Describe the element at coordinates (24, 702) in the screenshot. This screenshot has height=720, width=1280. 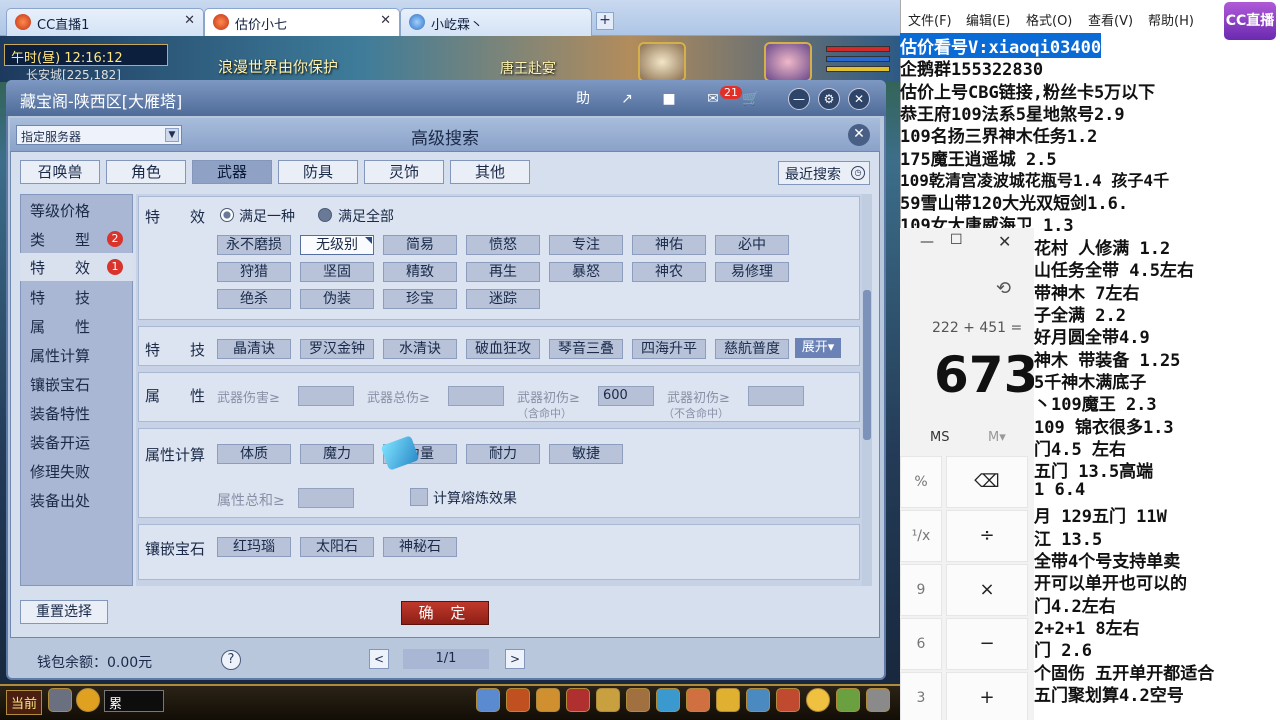
I see `chat-channel-label: 当前` at that location.